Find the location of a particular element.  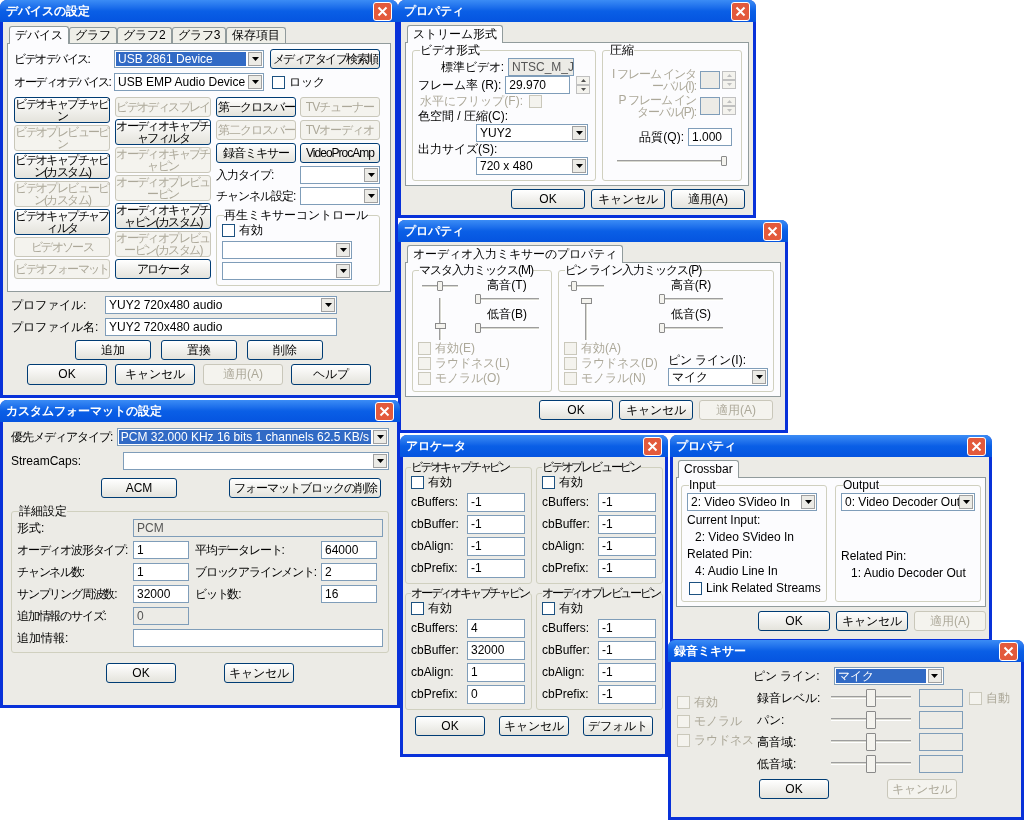

dropdown: 2: Video SVideo In is located at coordinates (752, 502).